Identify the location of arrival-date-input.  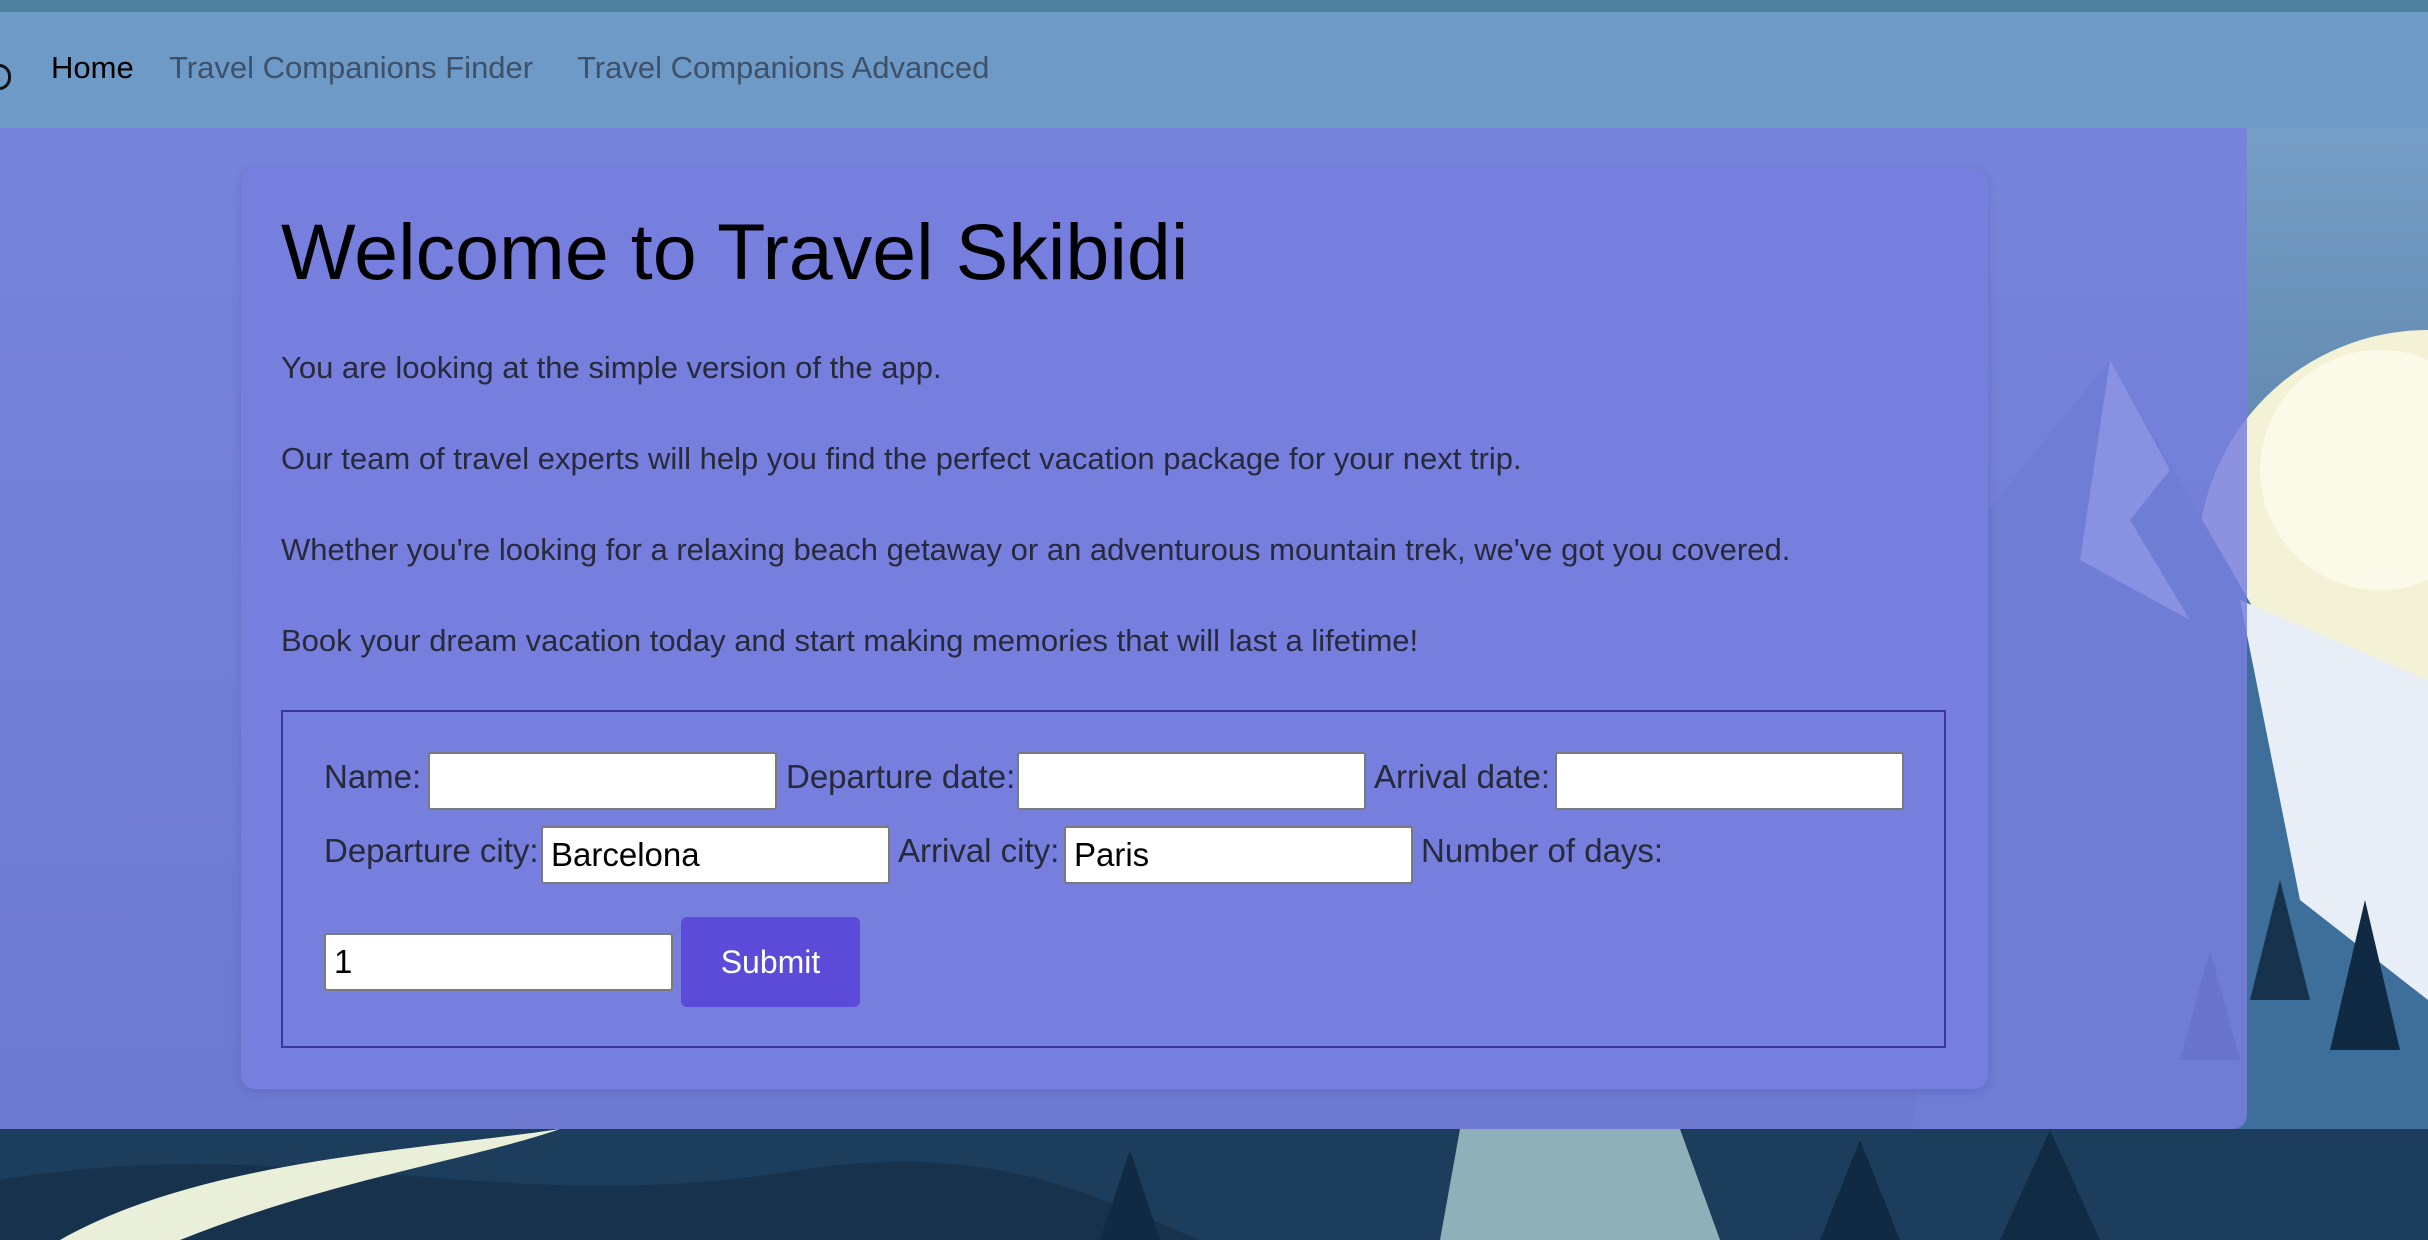
(1729, 781).